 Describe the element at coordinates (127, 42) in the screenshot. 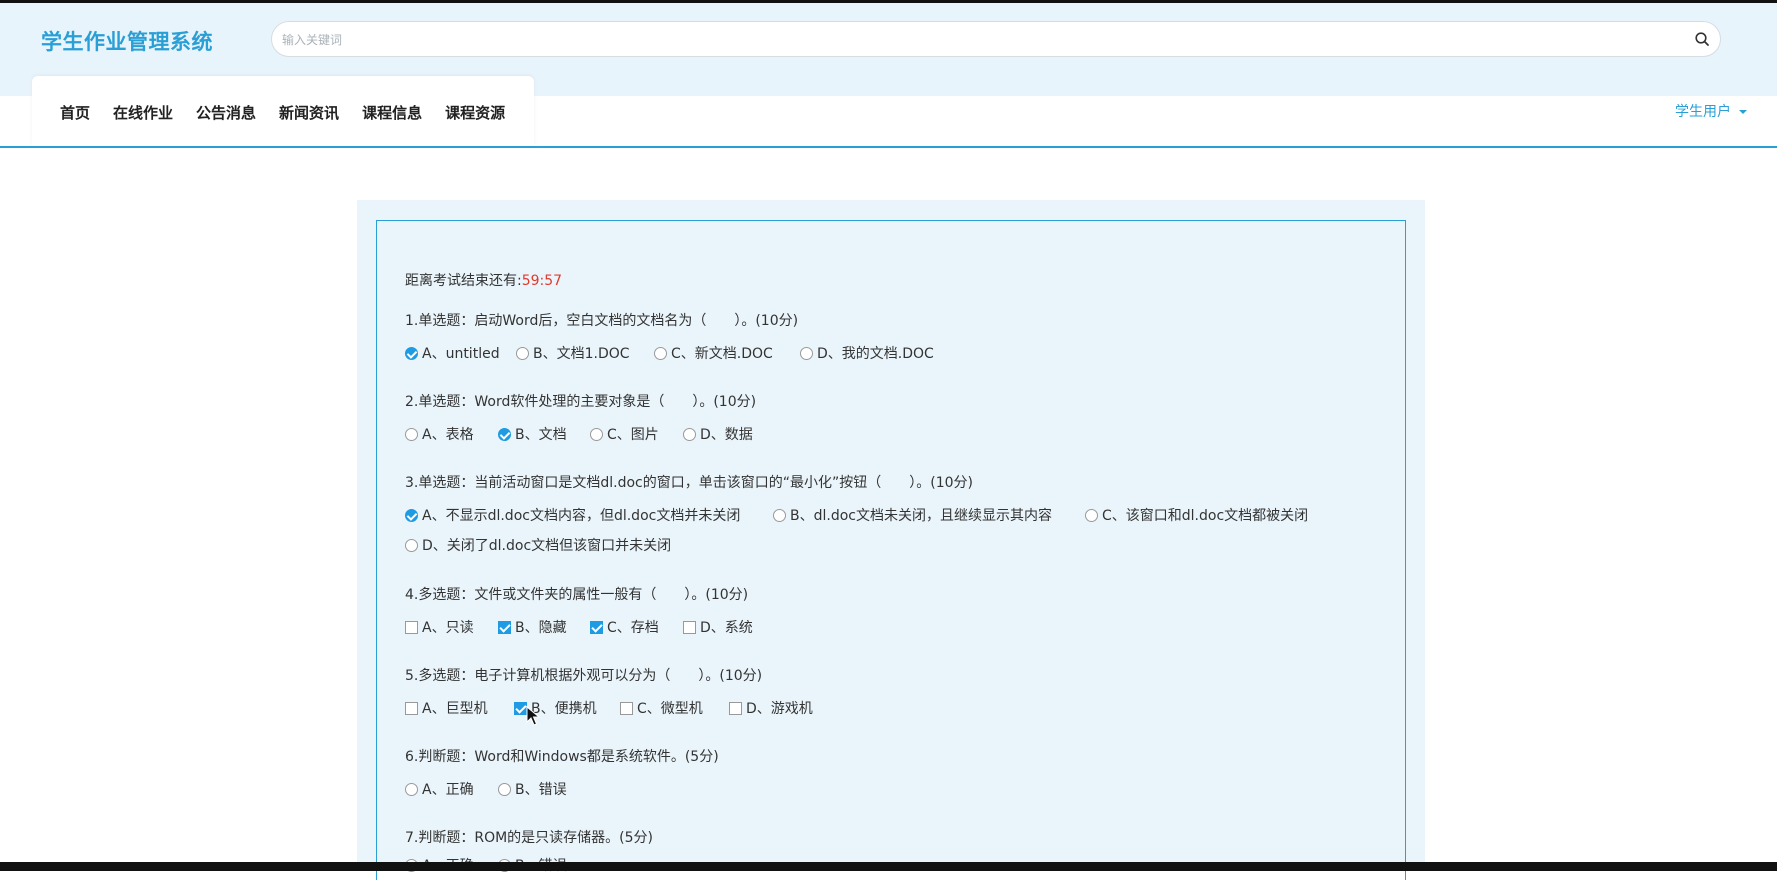

I see `app-logo-title: 学生作业管理系统` at that location.